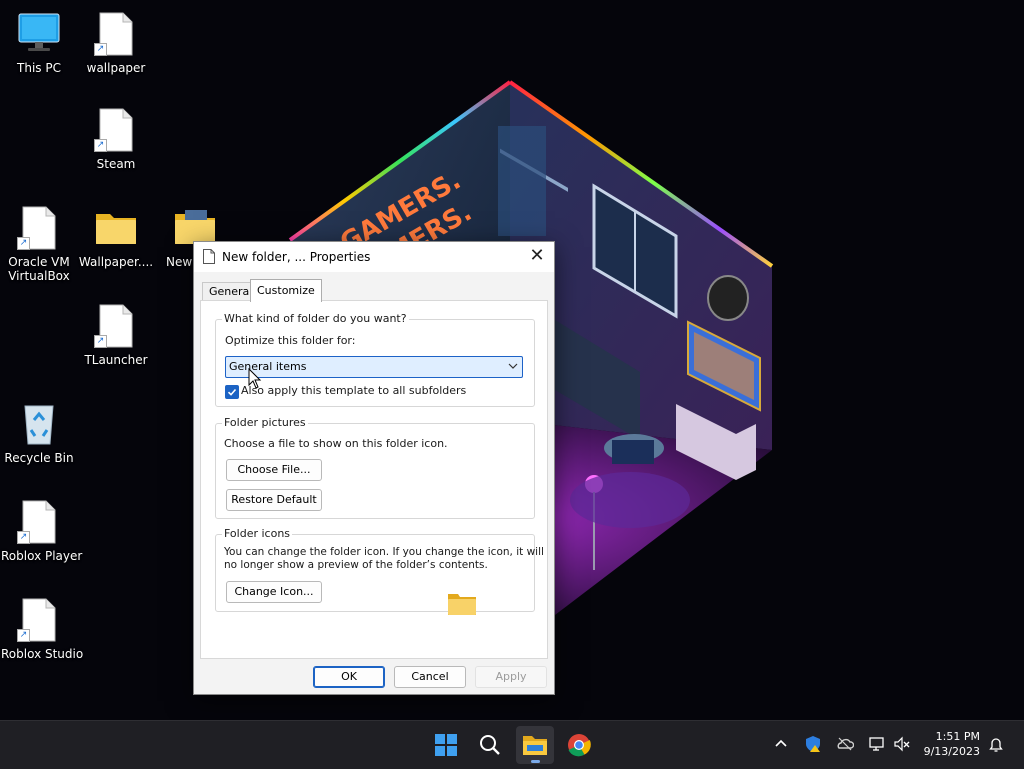 The width and height of the screenshot is (1024, 769). What do you see at coordinates (315, 318) in the screenshot?
I see `group-legend: What kind of folder do you want?` at bounding box center [315, 318].